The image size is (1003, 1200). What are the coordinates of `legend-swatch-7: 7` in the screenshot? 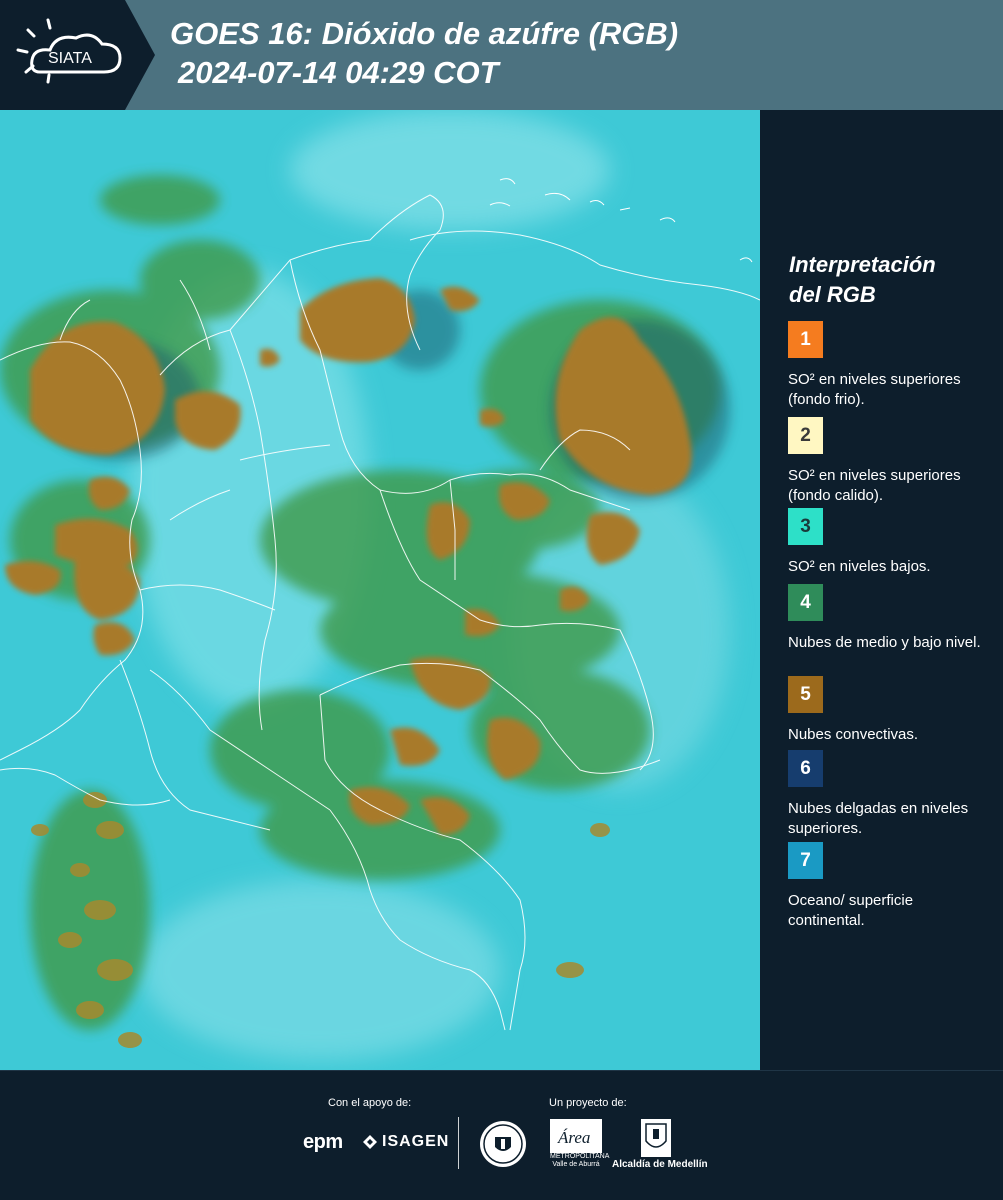 It's located at (805, 860).